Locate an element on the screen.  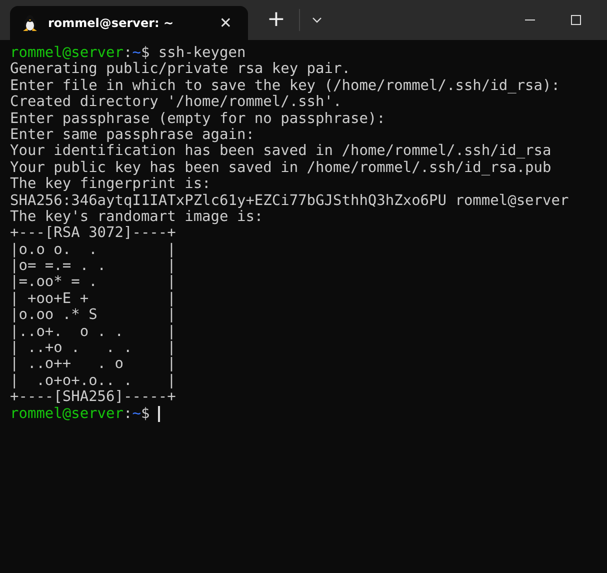
tab-title: rommel@server: ~ is located at coordinates (111, 23).